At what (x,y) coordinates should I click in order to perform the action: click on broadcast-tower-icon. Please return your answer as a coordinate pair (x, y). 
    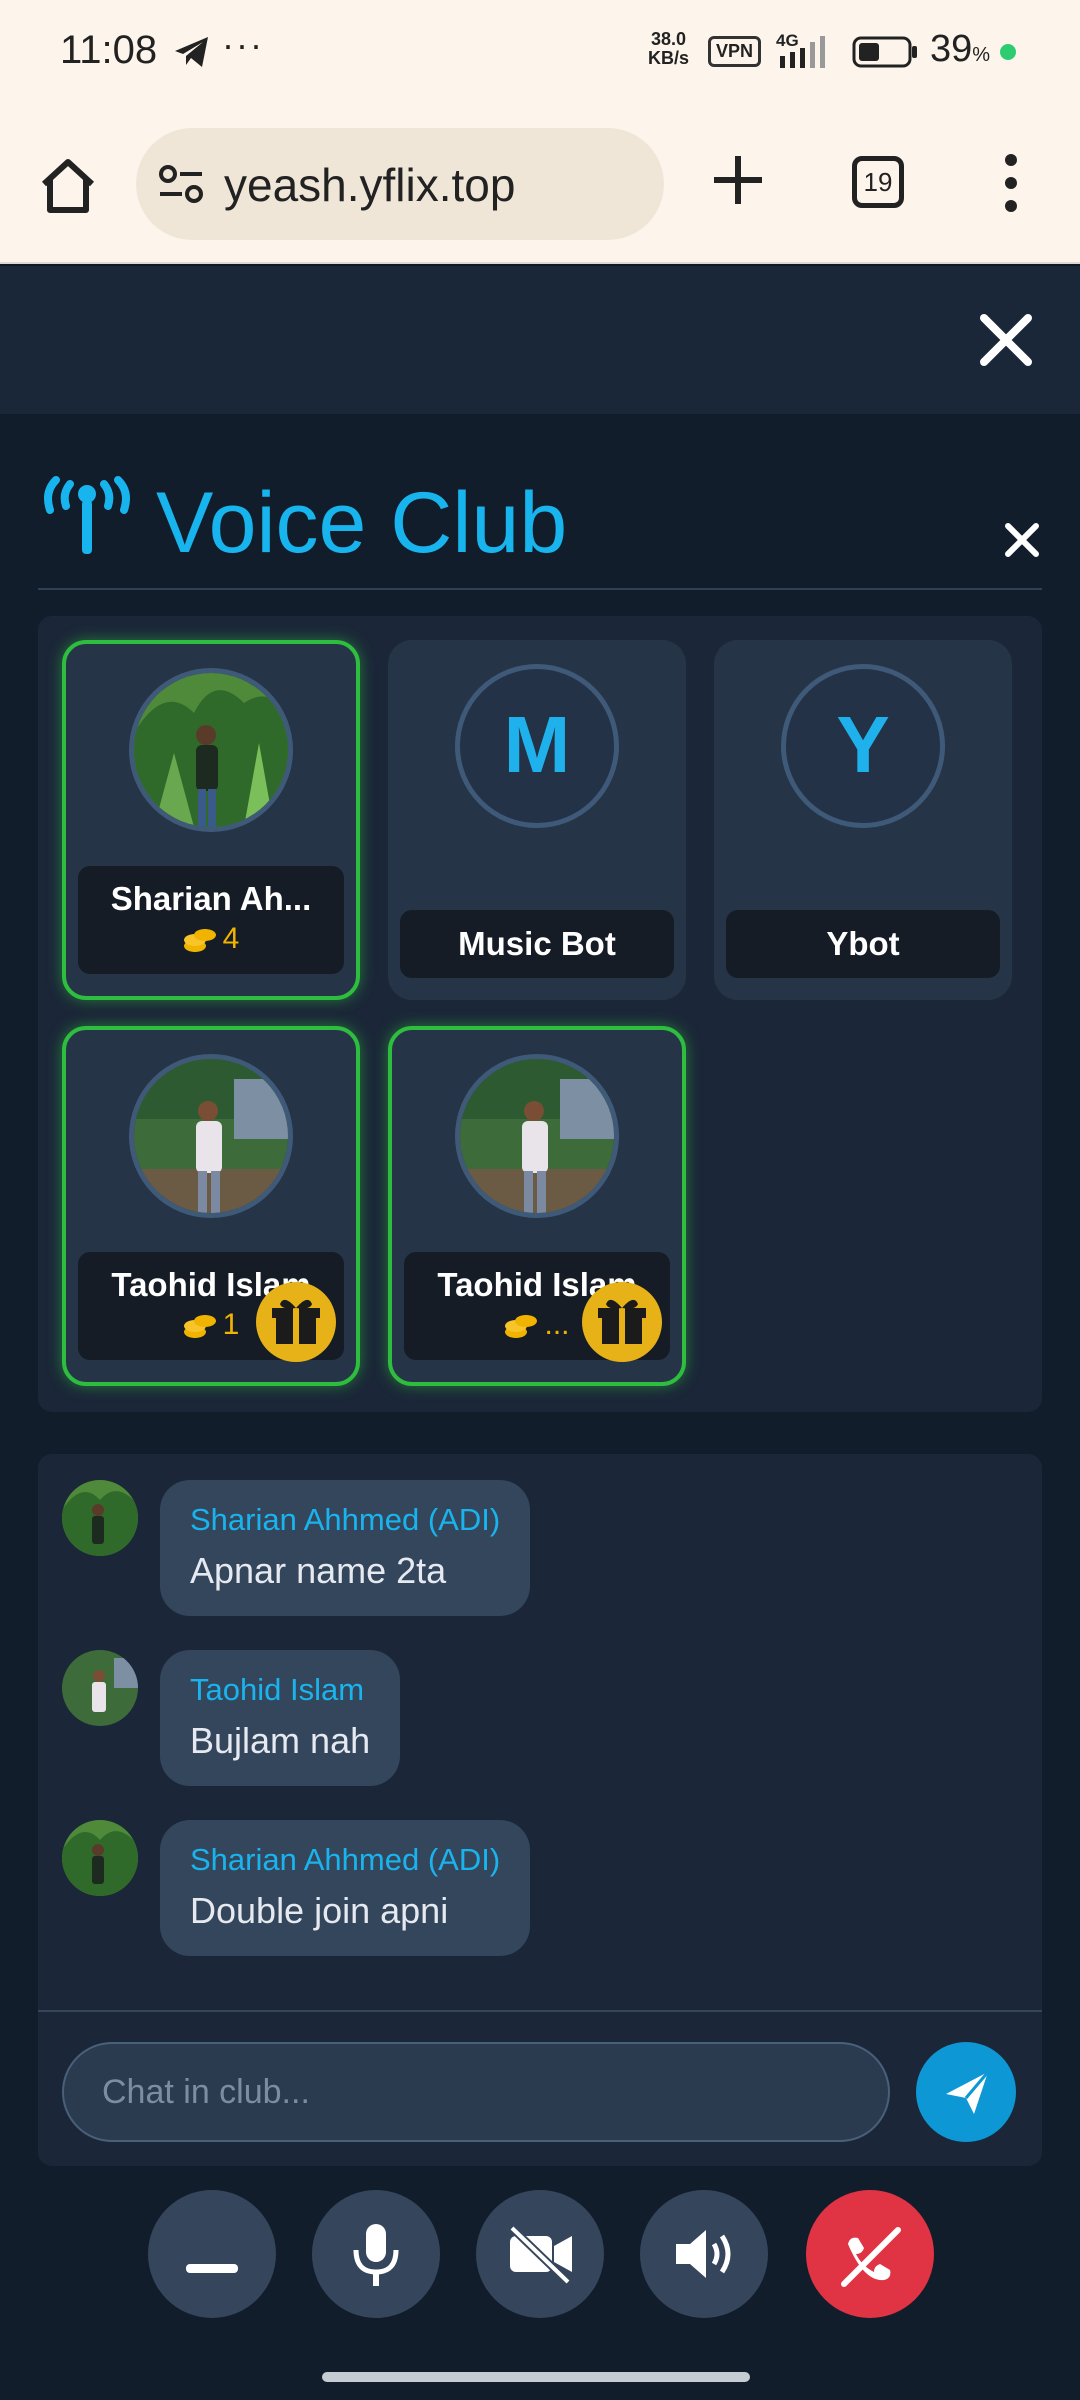
    Looking at the image, I should click on (87, 515).